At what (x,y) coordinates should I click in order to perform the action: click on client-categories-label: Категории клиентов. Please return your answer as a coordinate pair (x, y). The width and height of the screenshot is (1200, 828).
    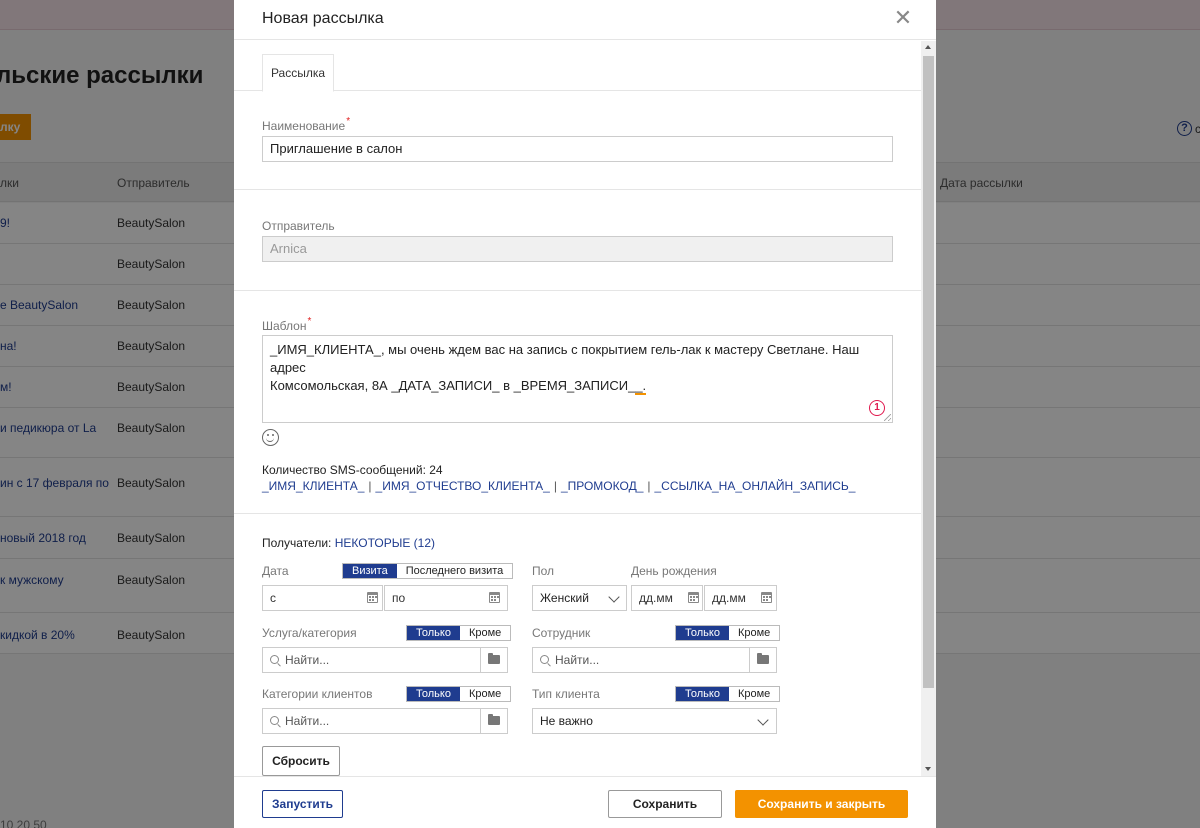
    Looking at the image, I should click on (317, 694).